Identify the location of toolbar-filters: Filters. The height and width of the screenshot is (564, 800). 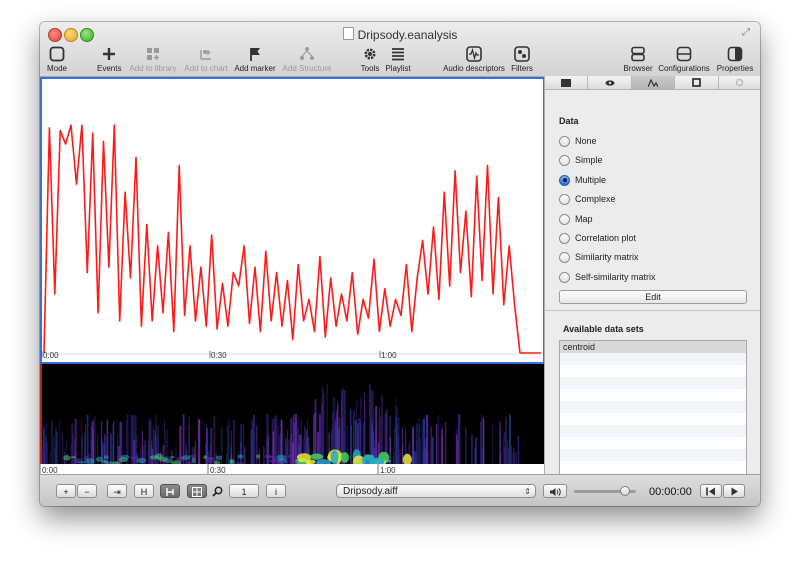
(522, 59).